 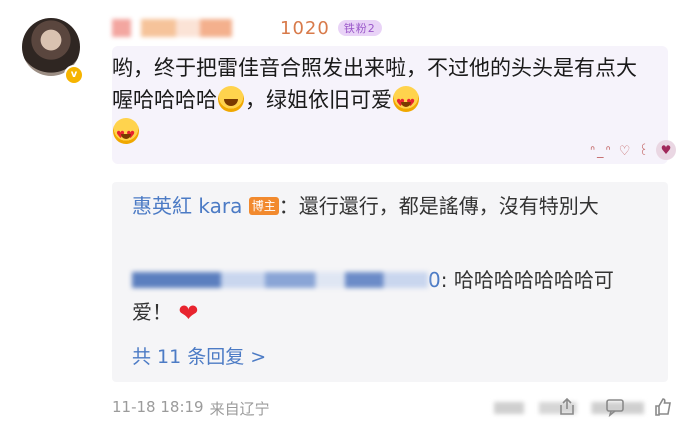 I want to click on reply-item: 0: 哈哈哈哈哈哈哈可爱！ ❤, so click(x=392, y=296).